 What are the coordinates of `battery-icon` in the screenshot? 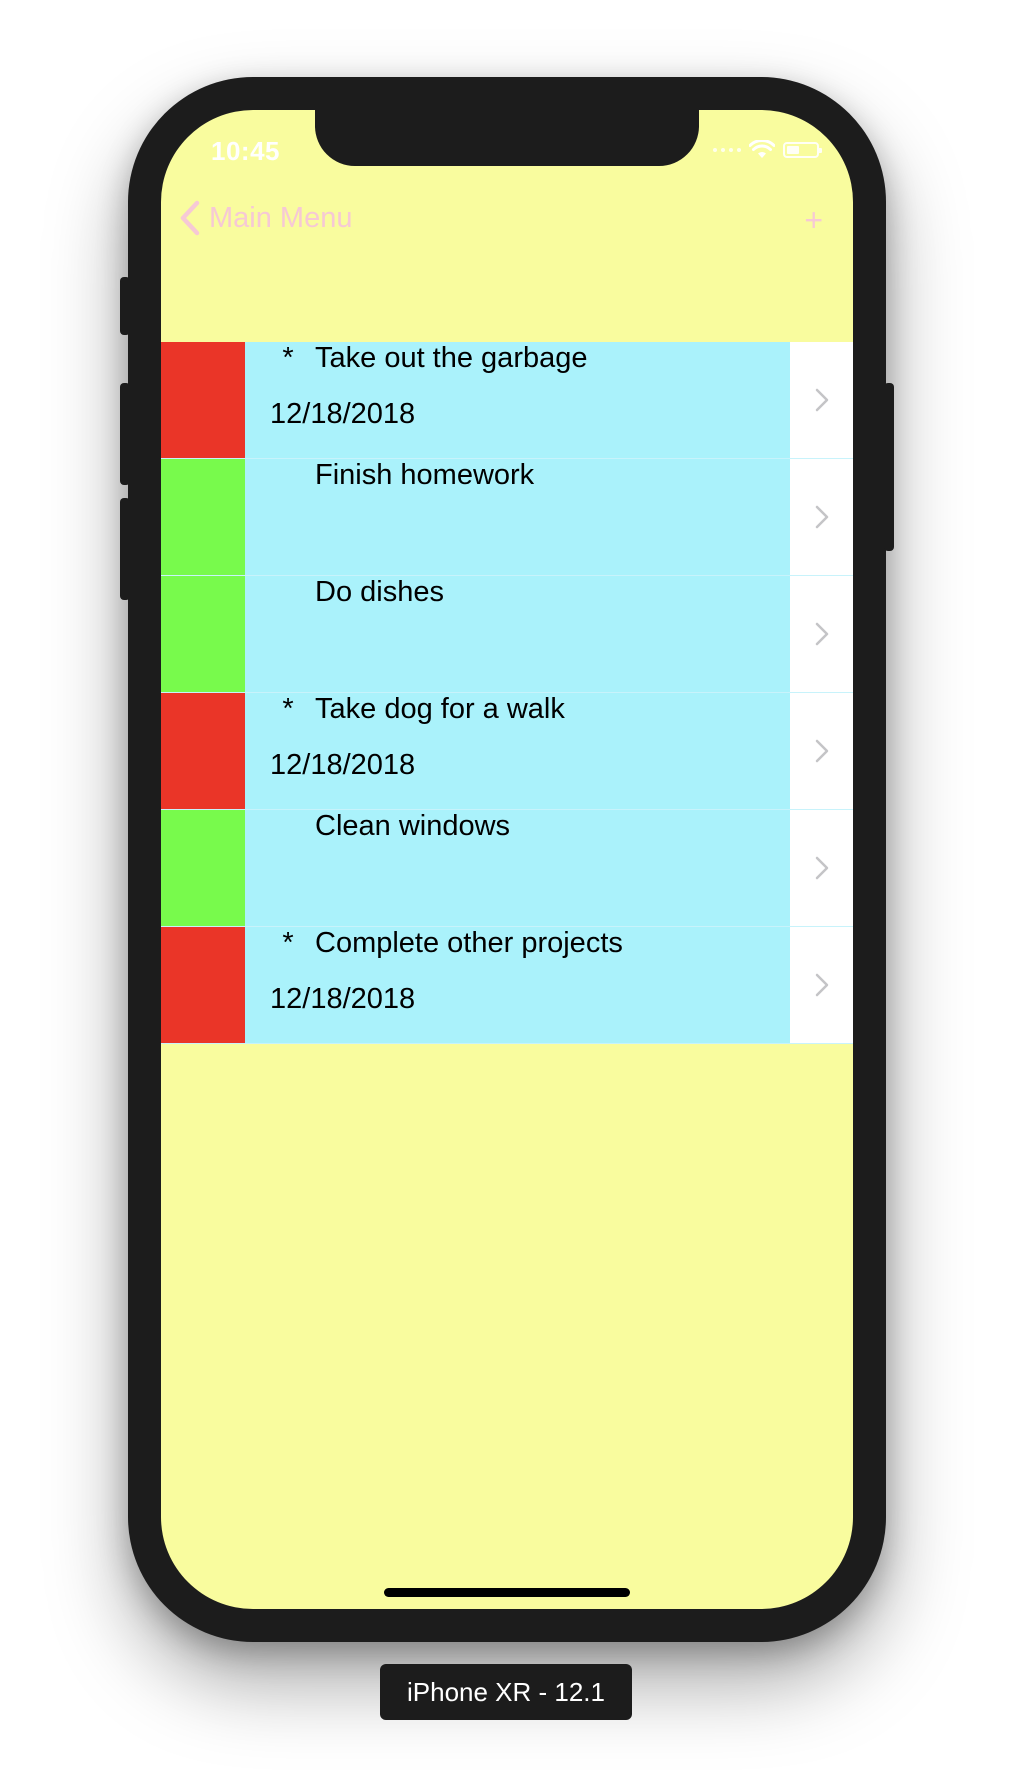 It's located at (802, 150).